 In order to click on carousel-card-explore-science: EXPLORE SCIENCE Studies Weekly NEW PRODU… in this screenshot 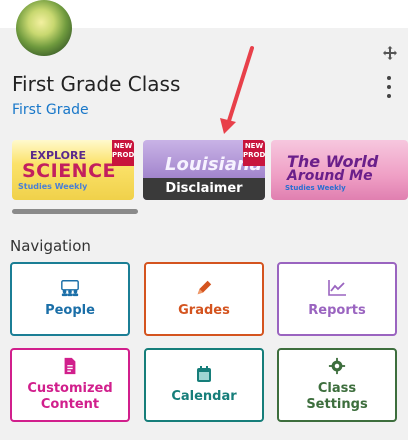, I will do `click(73, 170)`.